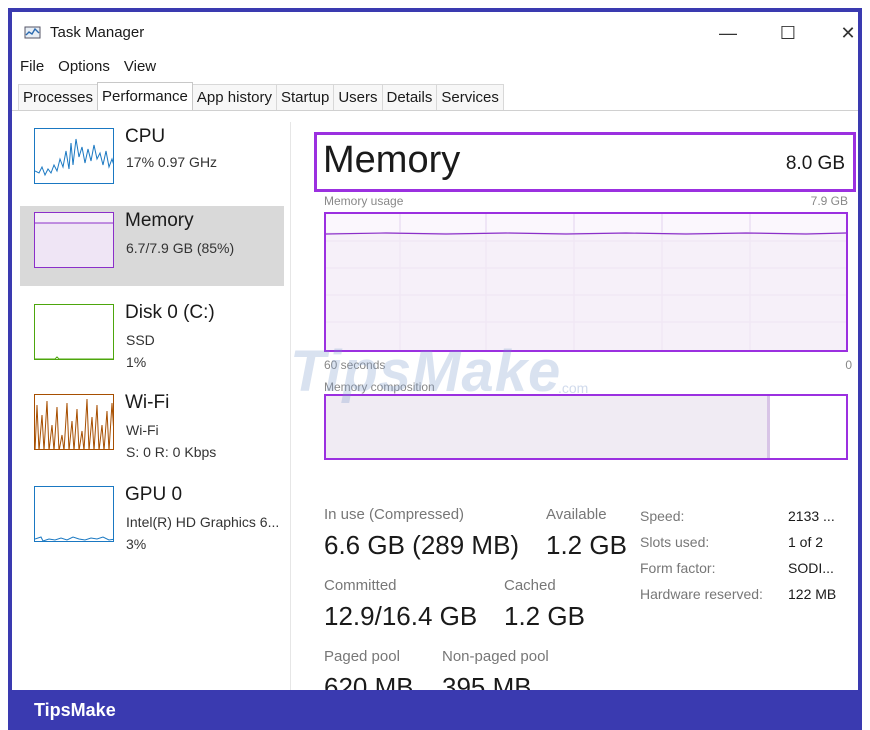  Describe the element at coordinates (83, 67) in the screenshot. I see `menu-options: Options` at that location.